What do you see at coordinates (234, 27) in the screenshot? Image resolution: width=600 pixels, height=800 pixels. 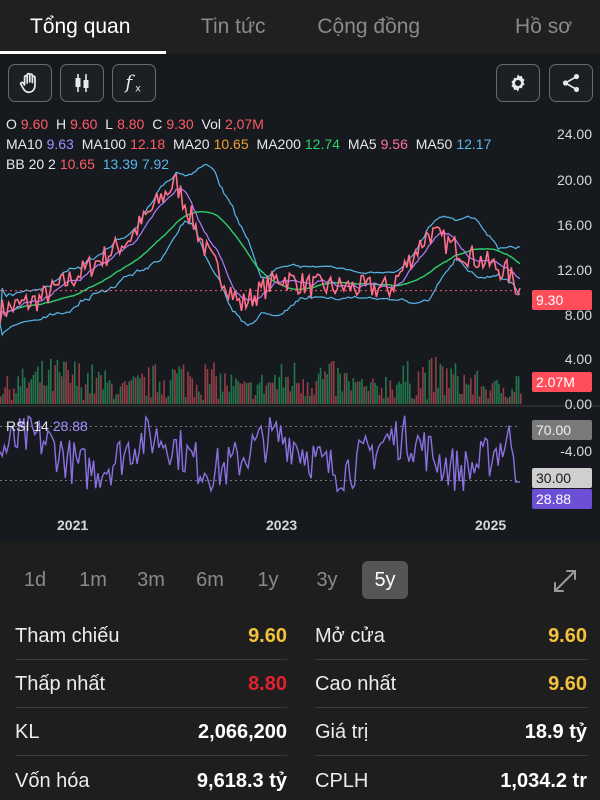 I see `tab-news: Tin tức` at bounding box center [234, 27].